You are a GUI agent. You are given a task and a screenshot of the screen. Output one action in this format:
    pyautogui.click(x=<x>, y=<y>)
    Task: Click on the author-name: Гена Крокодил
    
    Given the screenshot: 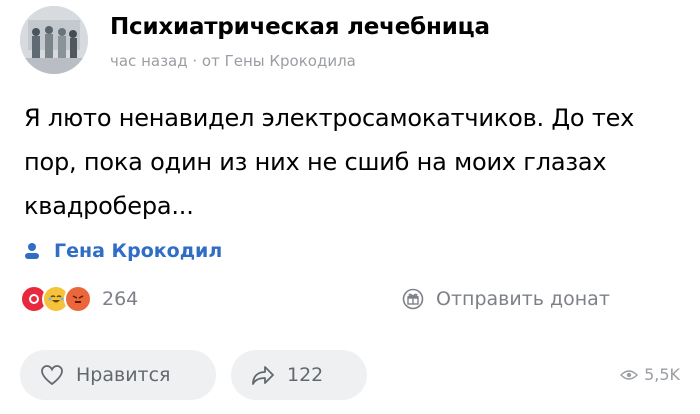 What is the action you would take?
    pyautogui.click(x=138, y=251)
    